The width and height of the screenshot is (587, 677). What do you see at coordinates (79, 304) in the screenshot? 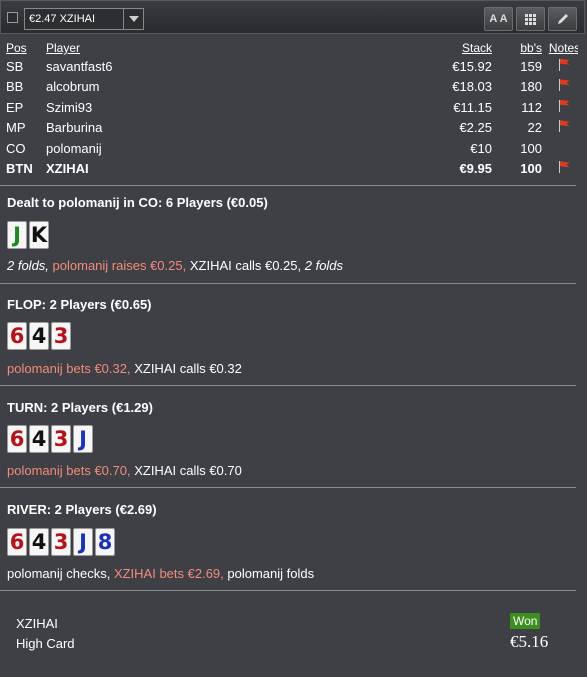
I see `flop-title: FLOP: 2 Players (€0.65)` at bounding box center [79, 304].